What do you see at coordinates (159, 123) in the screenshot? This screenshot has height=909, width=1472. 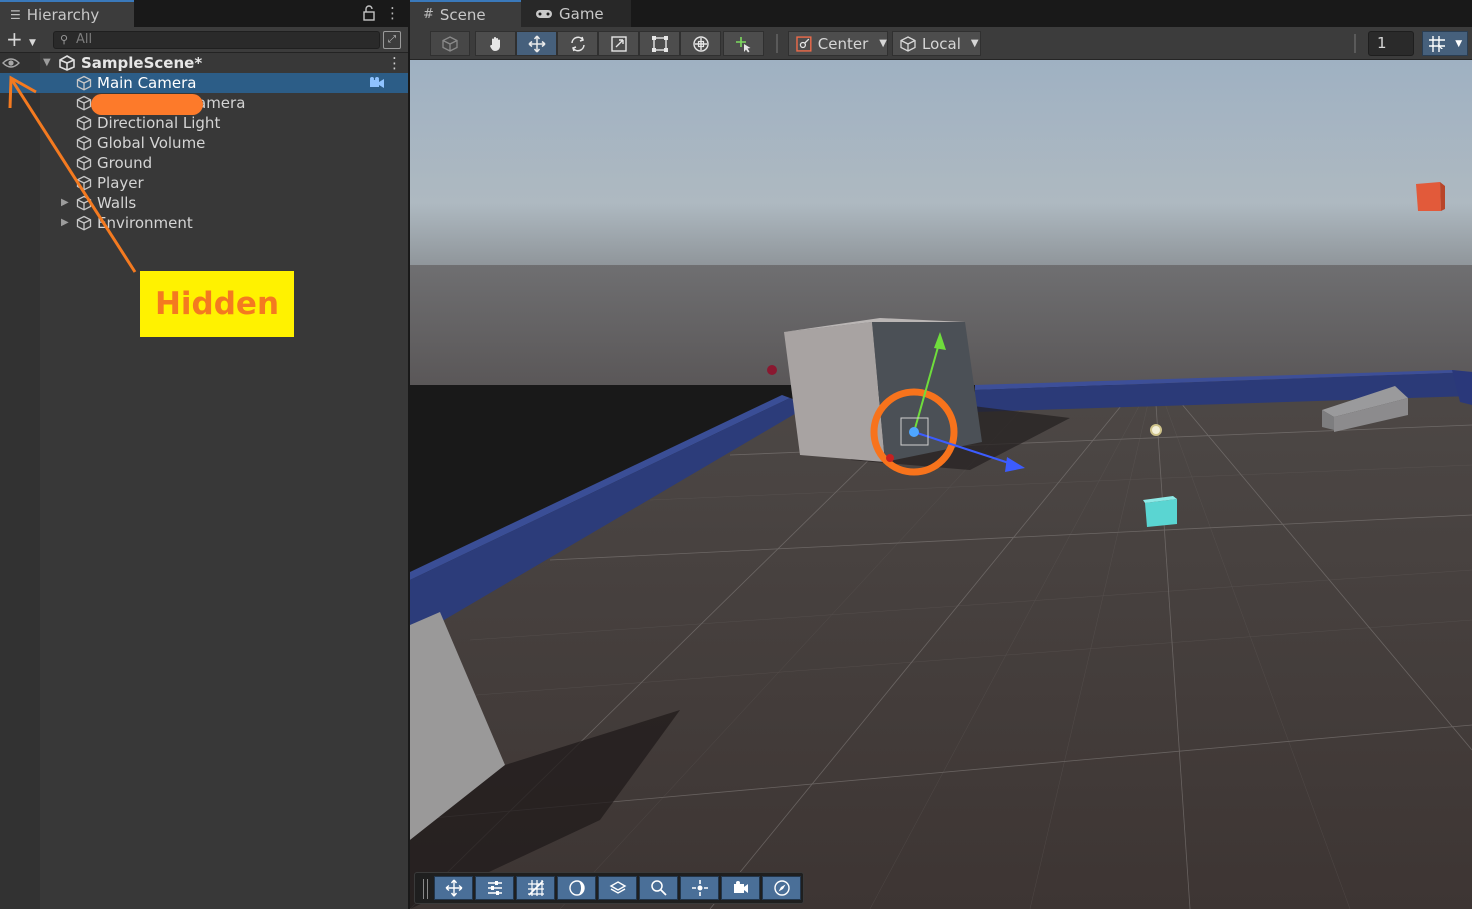 I see `hierarchy-item-label: Directional Light` at bounding box center [159, 123].